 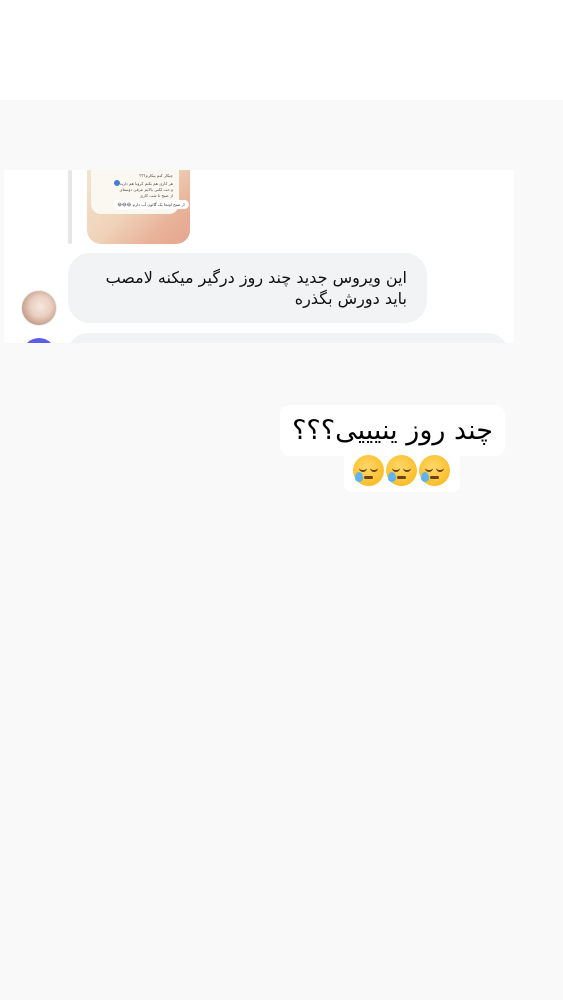 What do you see at coordinates (156, 195) in the screenshot?
I see `thumbnail-text-line: از صبح تا شب کاری` at bounding box center [156, 195].